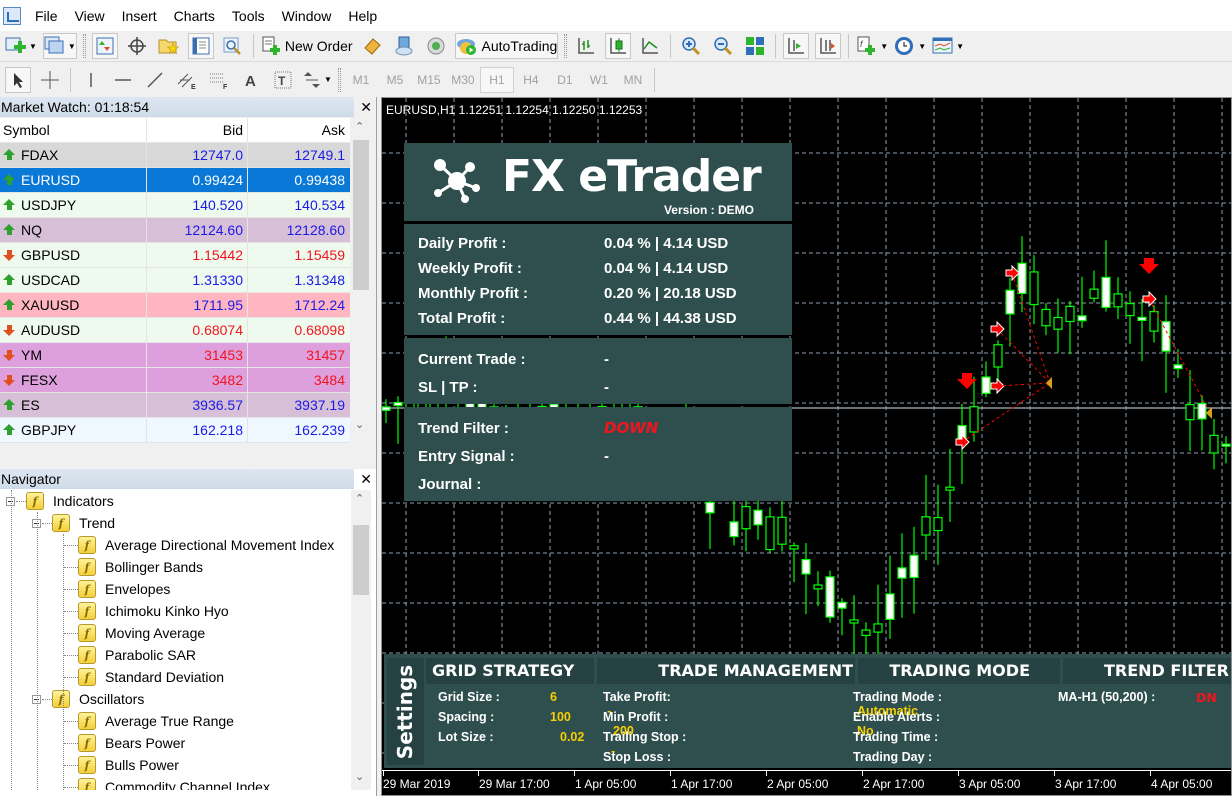  What do you see at coordinates (73, 130) in the screenshot?
I see `column-symbol: Symbol` at bounding box center [73, 130].